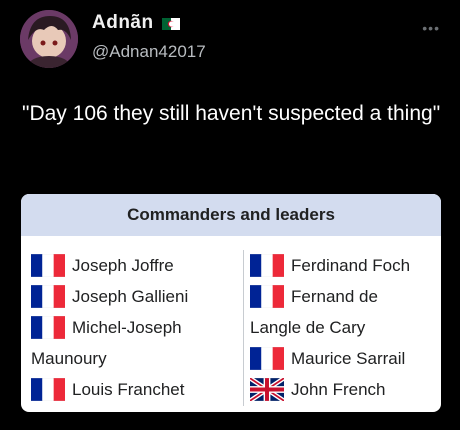 The image size is (460, 430). What do you see at coordinates (431, 28) in the screenshot?
I see `more-options-icon: •••` at bounding box center [431, 28].